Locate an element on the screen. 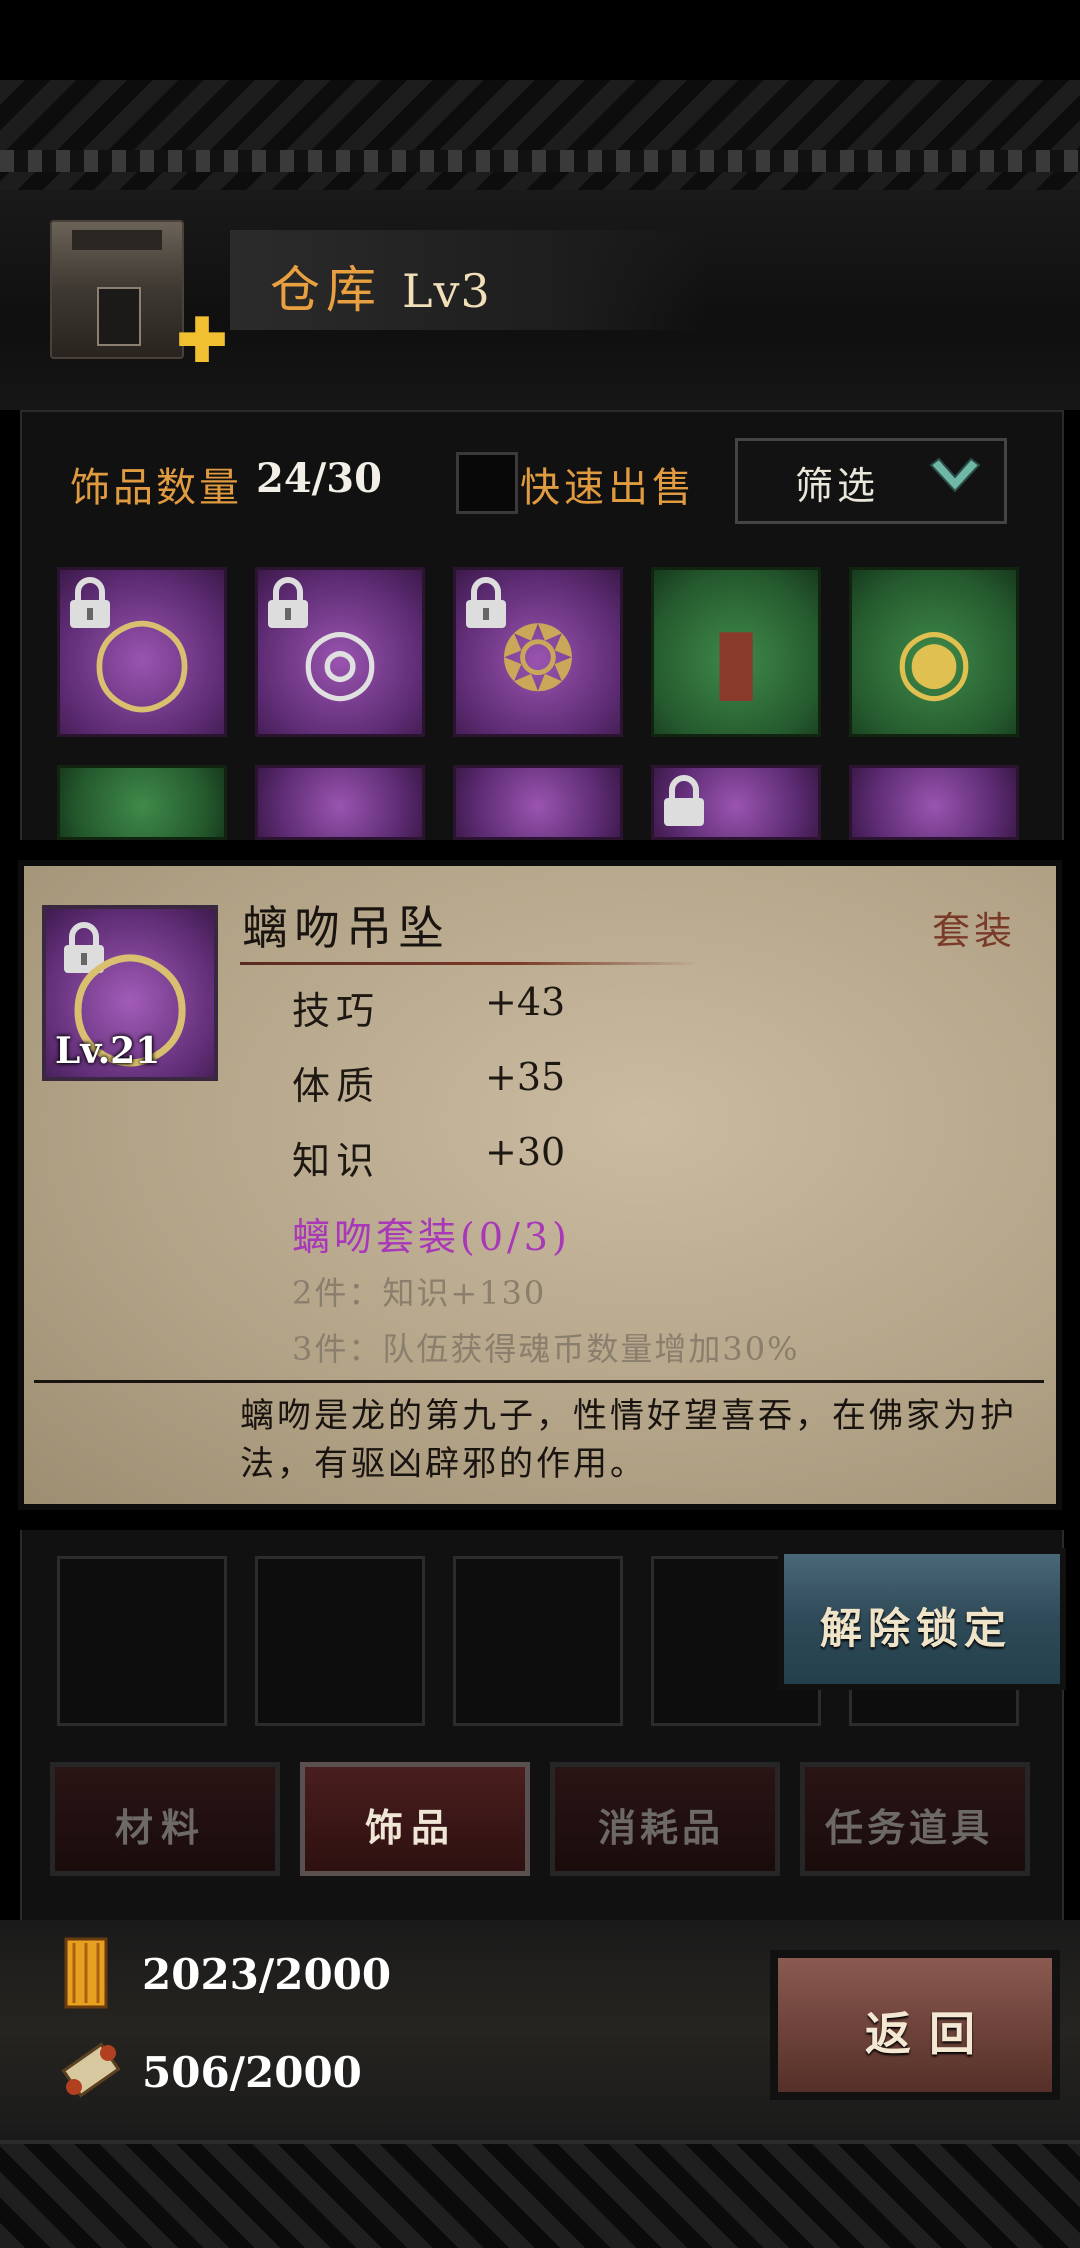 The width and height of the screenshot is (1080, 2248). unlock-button-label: 解除锁定 is located at coordinates (916, 1625).